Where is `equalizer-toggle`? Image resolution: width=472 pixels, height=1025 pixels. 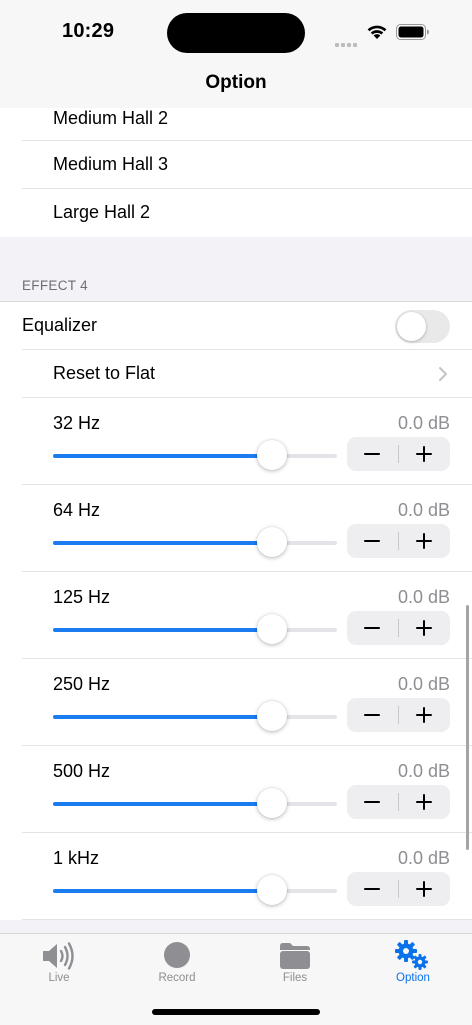 equalizer-toggle is located at coordinates (422, 326).